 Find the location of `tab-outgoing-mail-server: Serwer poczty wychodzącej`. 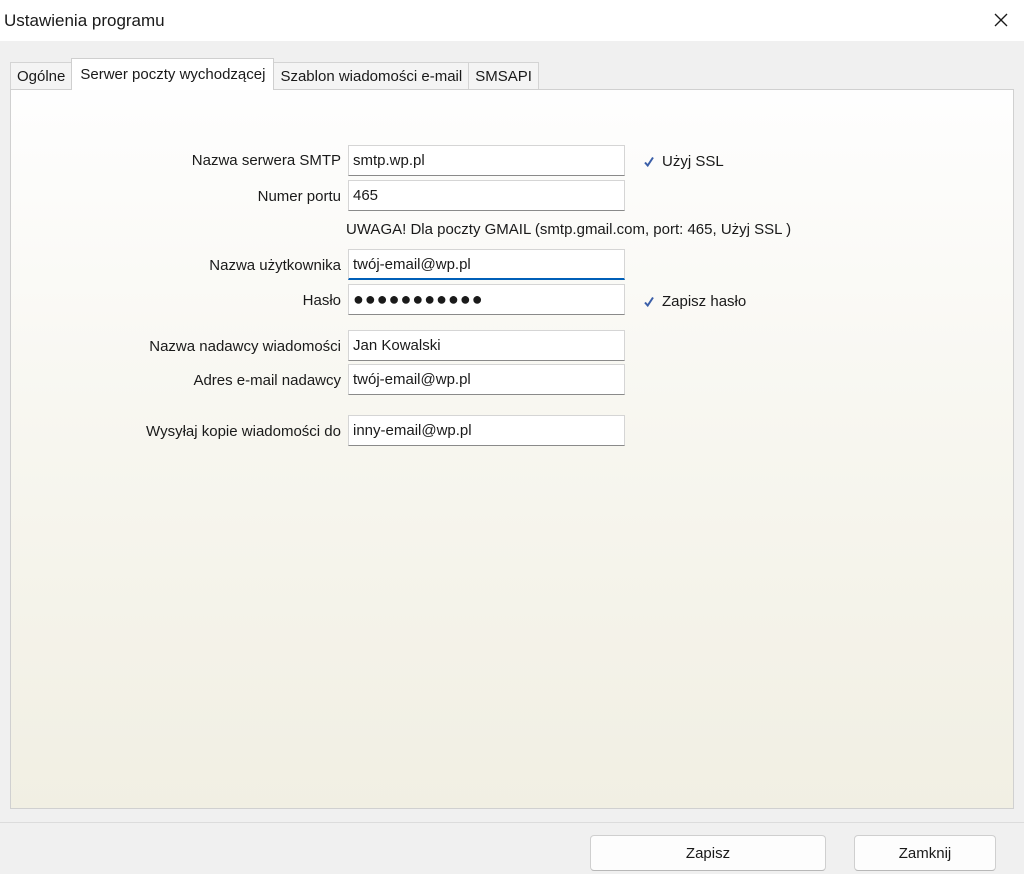

tab-outgoing-mail-server: Serwer poczty wychodzącej is located at coordinates (173, 74).